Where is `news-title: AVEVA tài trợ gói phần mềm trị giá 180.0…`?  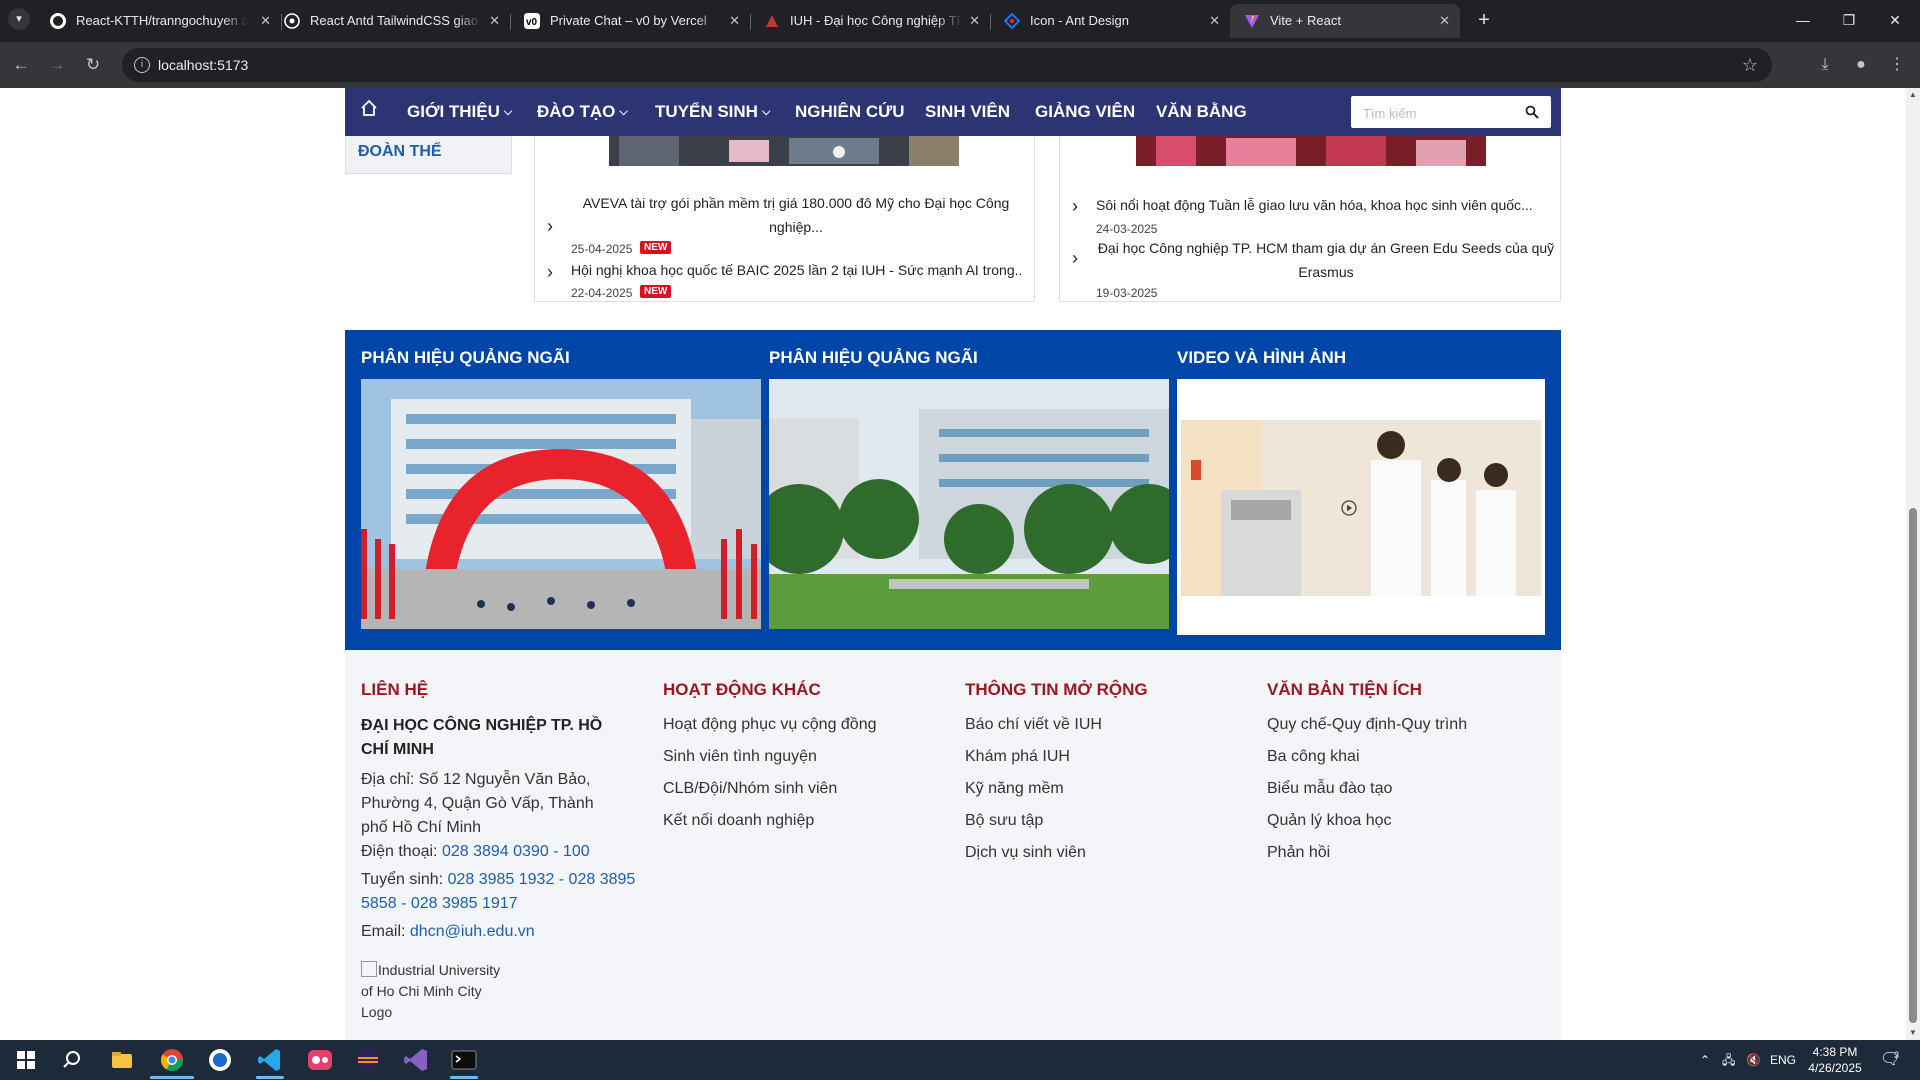 news-title: AVEVA tài trợ gói phần mềm trị giá 180.0… is located at coordinates (796, 215).